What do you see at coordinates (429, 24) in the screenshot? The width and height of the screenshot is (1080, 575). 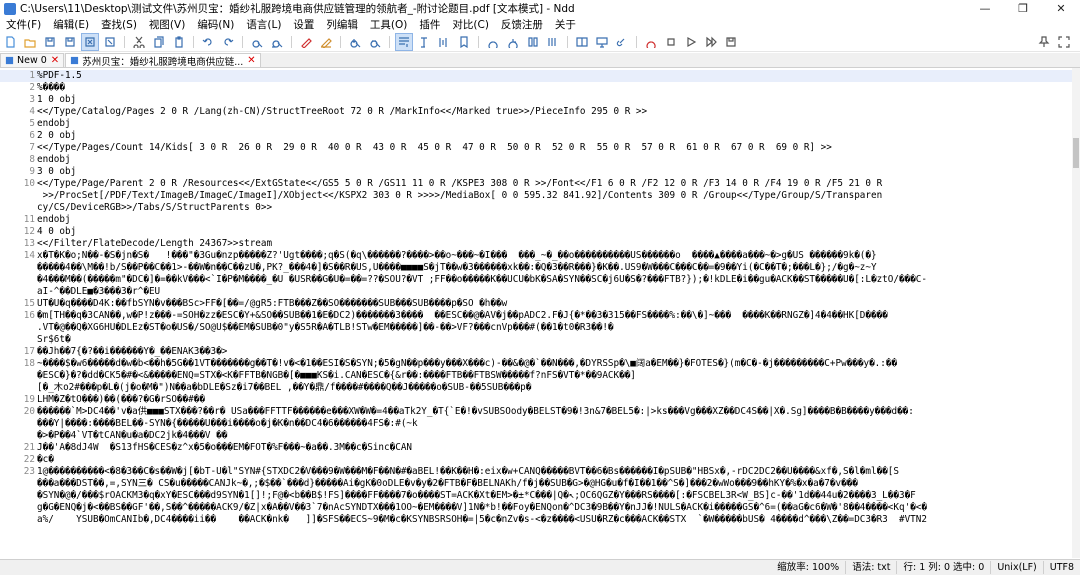 I see `menu-item: 插件` at bounding box center [429, 24].